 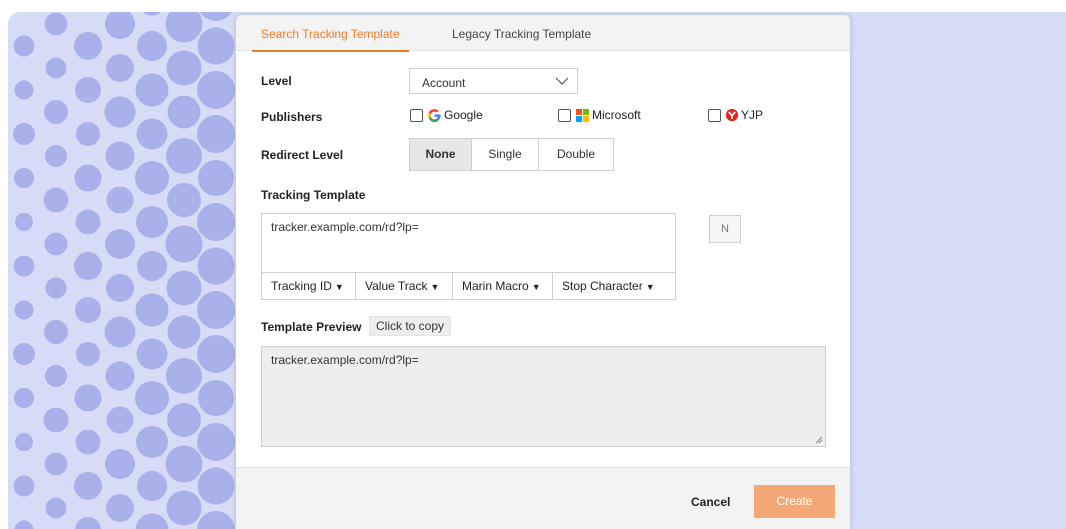 What do you see at coordinates (345, 227) in the screenshot?
I see `tracking-template-value: tracker.example.com/rd?lp=` at bounding box center [345, 227].